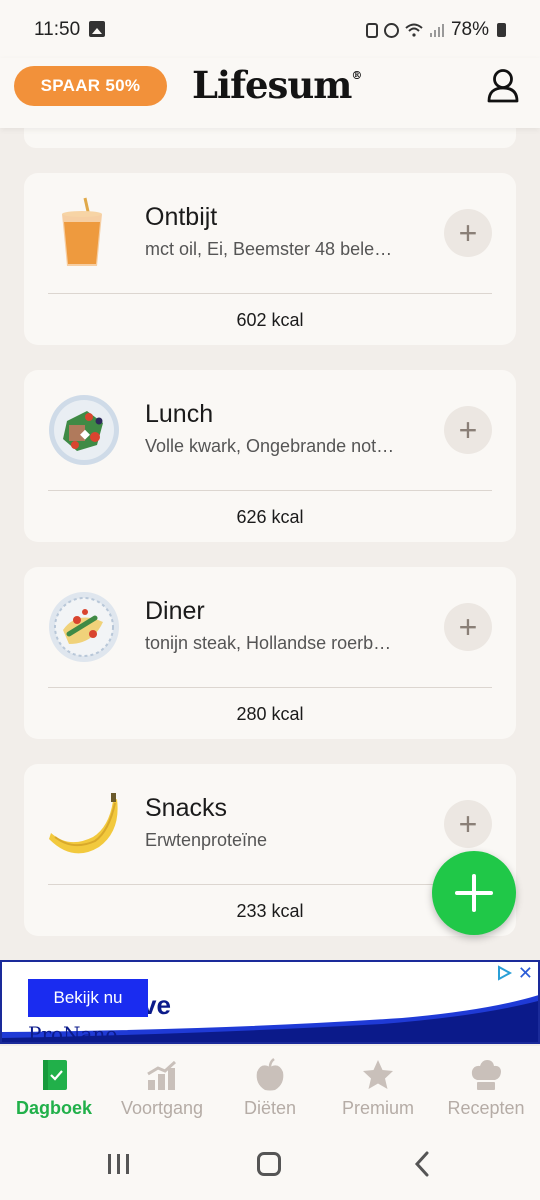 This screenshot has width=540, height=1200. What do you see at coordinates (270, 714) in the screenshot?
I see `meal-kcal: 280 kcal` at bounding box center [270, 714].